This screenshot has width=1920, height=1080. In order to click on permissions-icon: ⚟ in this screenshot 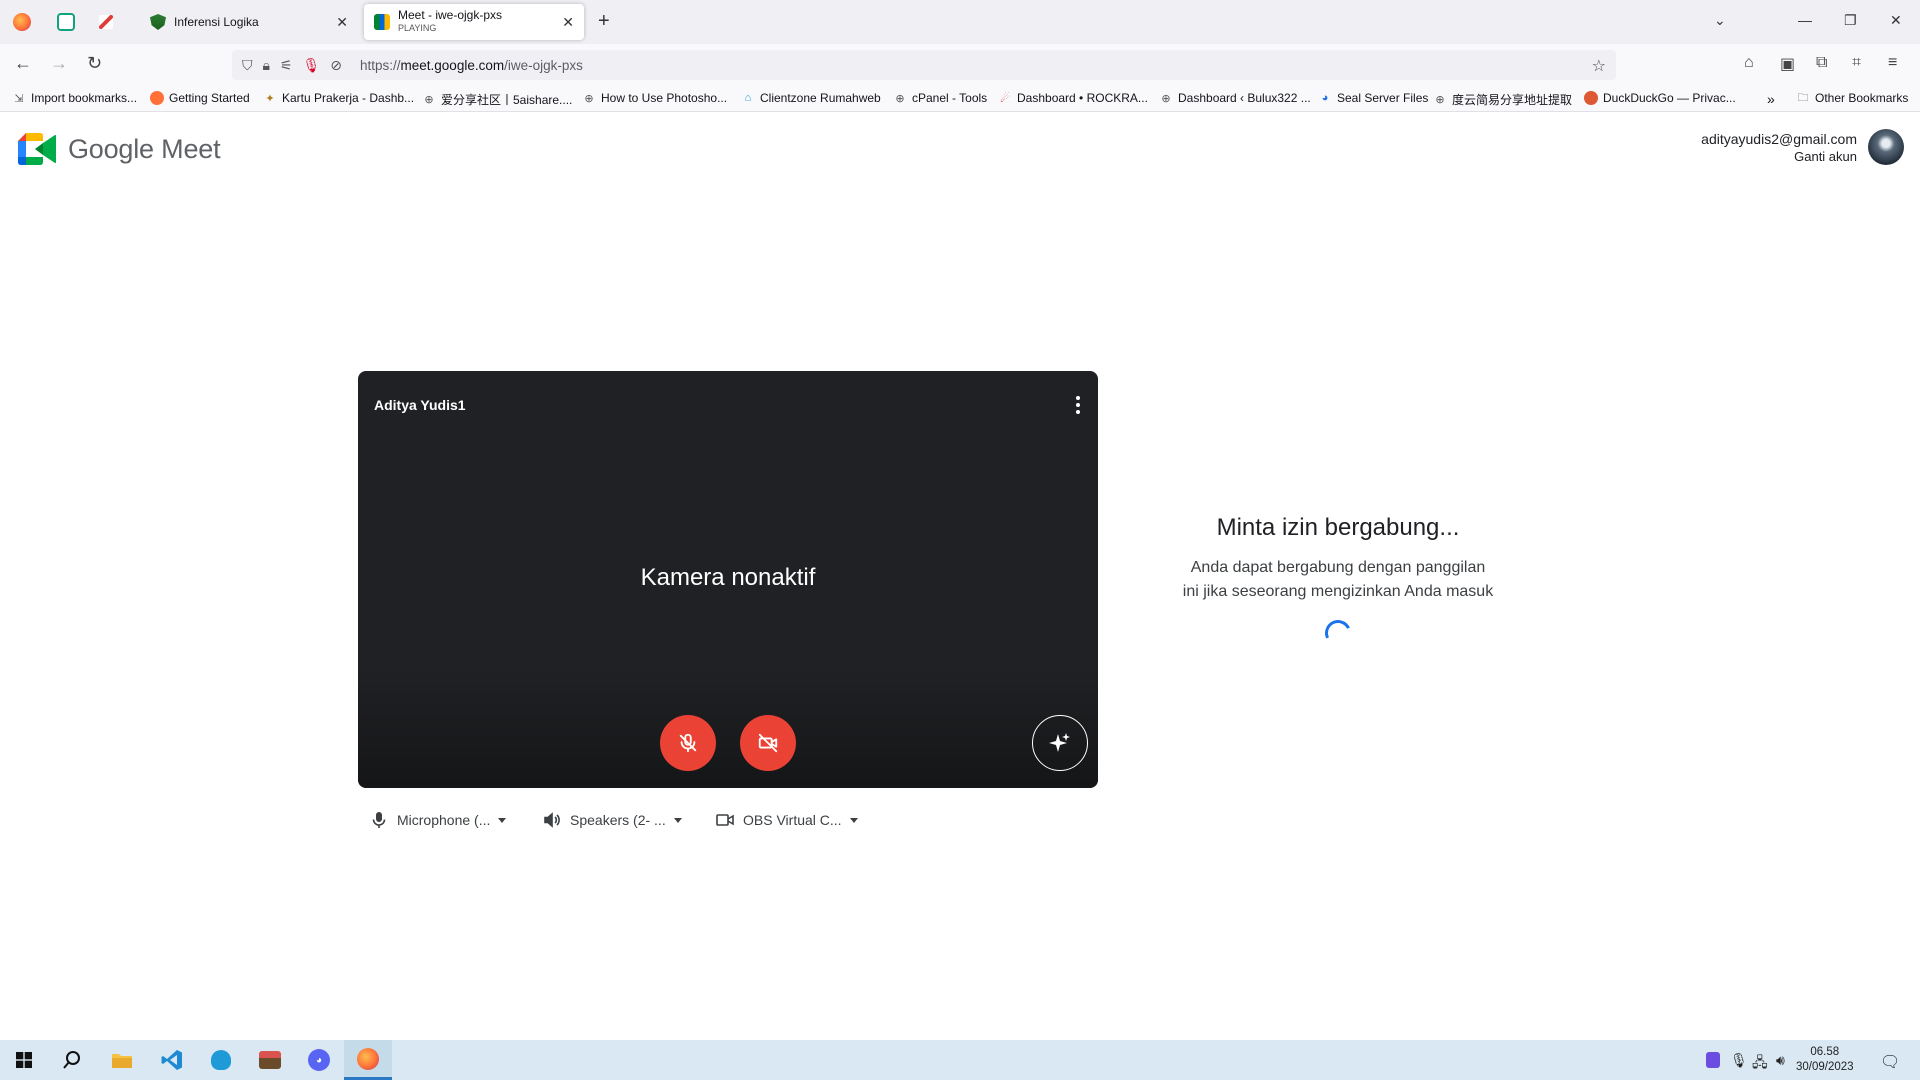, I will do `click(286, 65)`.